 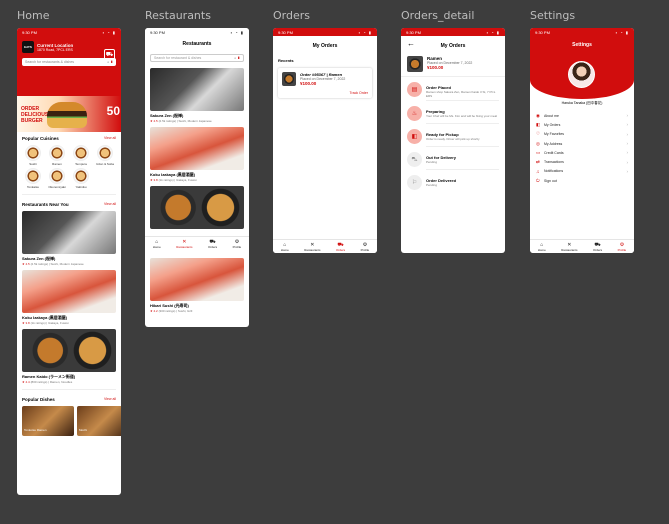 I want to click on cuisine-item: Ramen, so click(x=57, y=155).